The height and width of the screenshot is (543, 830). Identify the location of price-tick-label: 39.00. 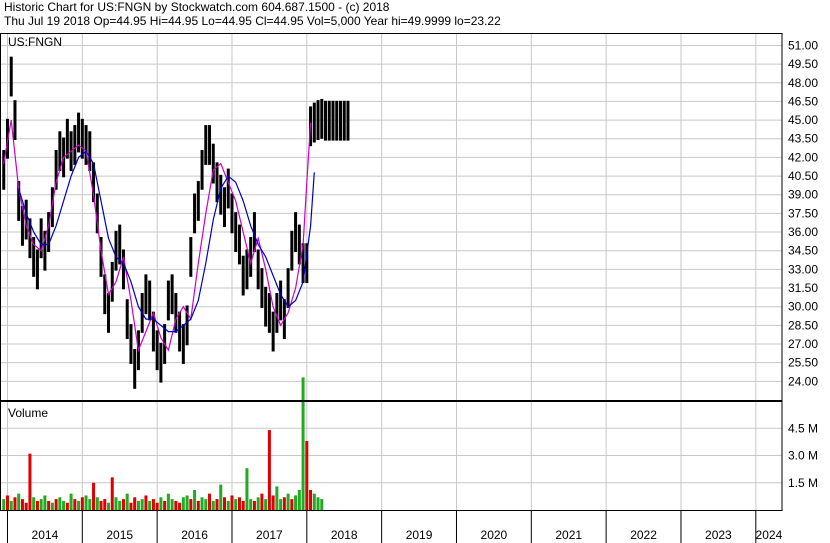
(803, 195).